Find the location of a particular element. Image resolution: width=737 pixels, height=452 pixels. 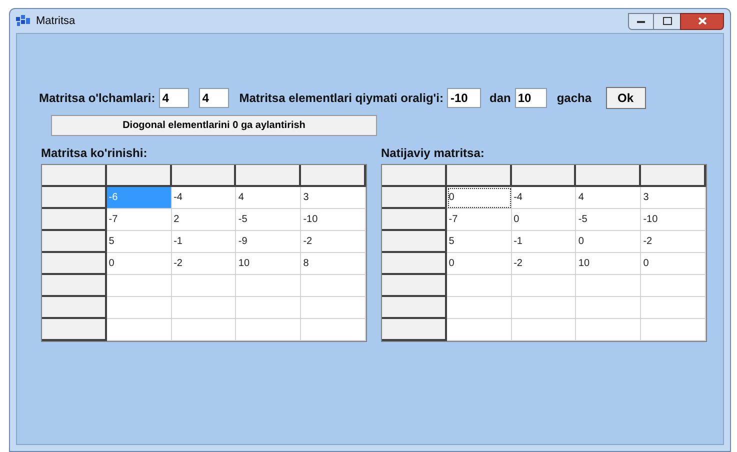

ok-button: Ok is located at coordinates (626, 98).